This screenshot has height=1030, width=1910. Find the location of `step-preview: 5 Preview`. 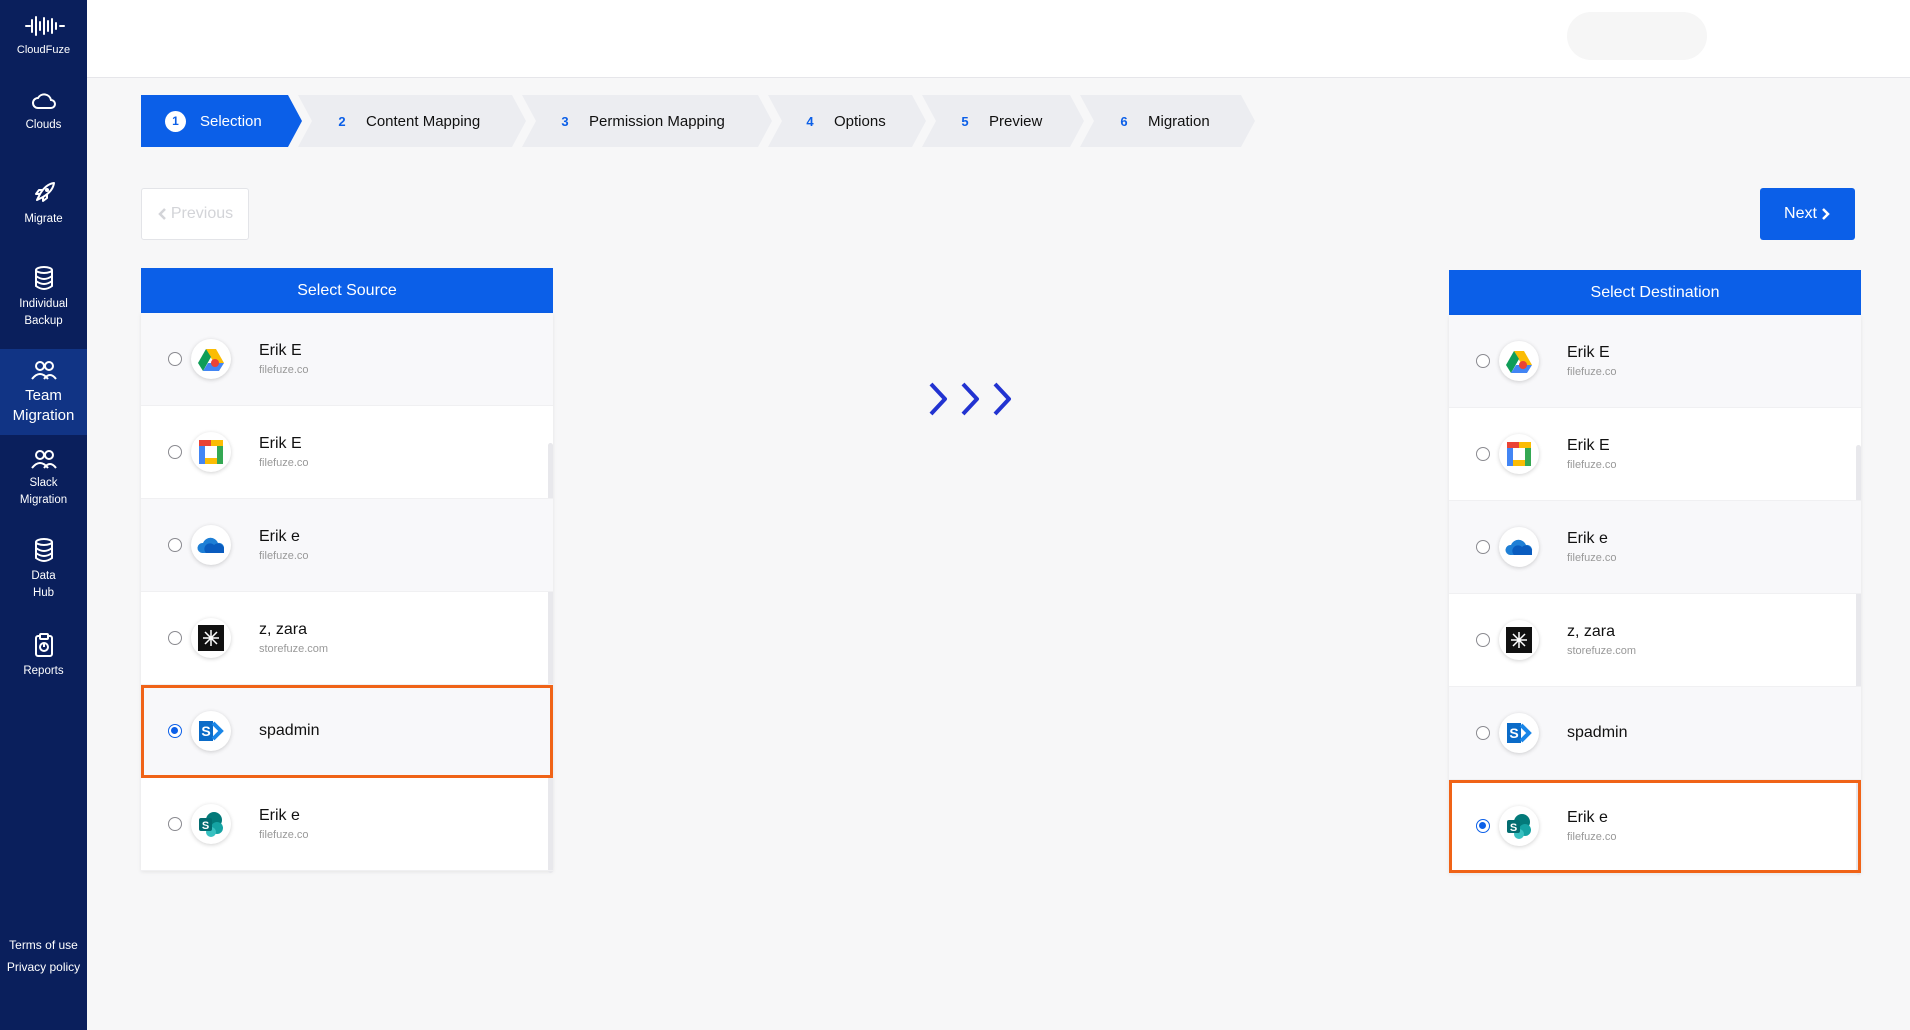

step-preview: 5 Preview is located at coordinates (1003, 121).